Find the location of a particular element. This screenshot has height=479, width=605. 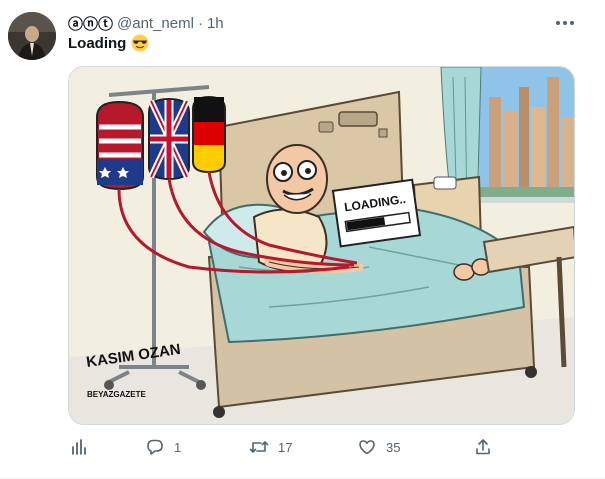

analytics-icon is located at coordinates (79, 447).